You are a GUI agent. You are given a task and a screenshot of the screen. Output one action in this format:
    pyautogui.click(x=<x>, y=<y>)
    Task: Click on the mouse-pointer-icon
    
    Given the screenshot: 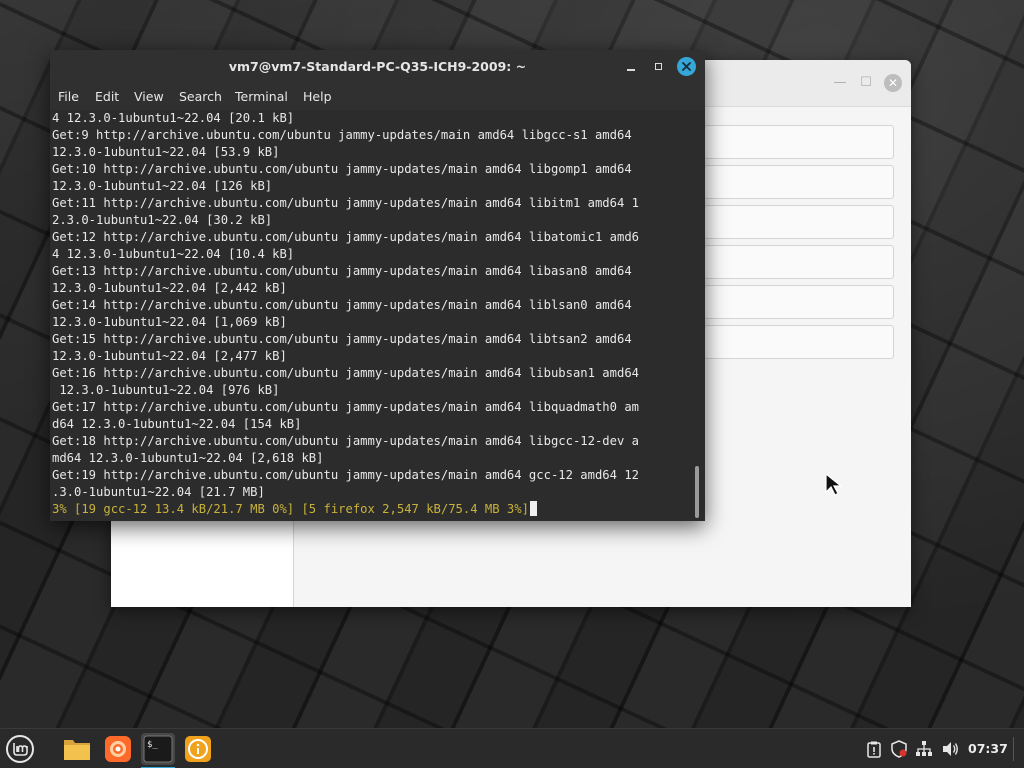 What is the action you would take?
    pyautogui.click(x=834, y=484)
    